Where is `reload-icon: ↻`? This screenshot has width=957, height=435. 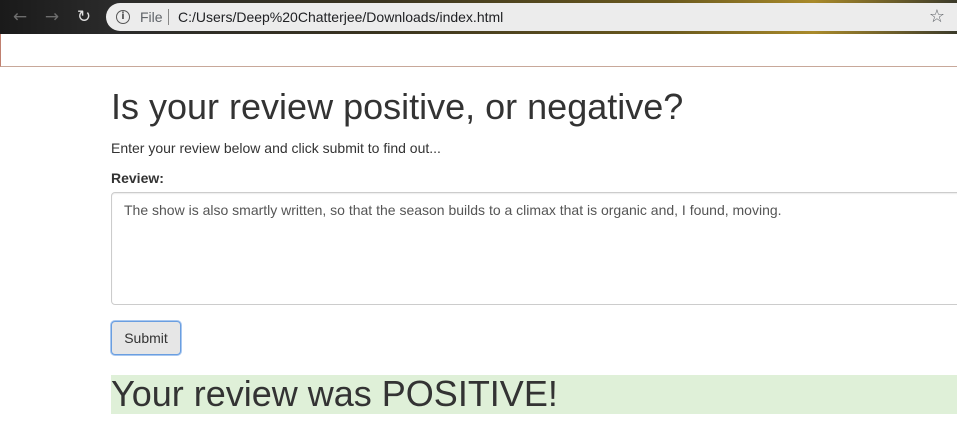 reload-icon: ↻ is located at coordinates (84, 17).